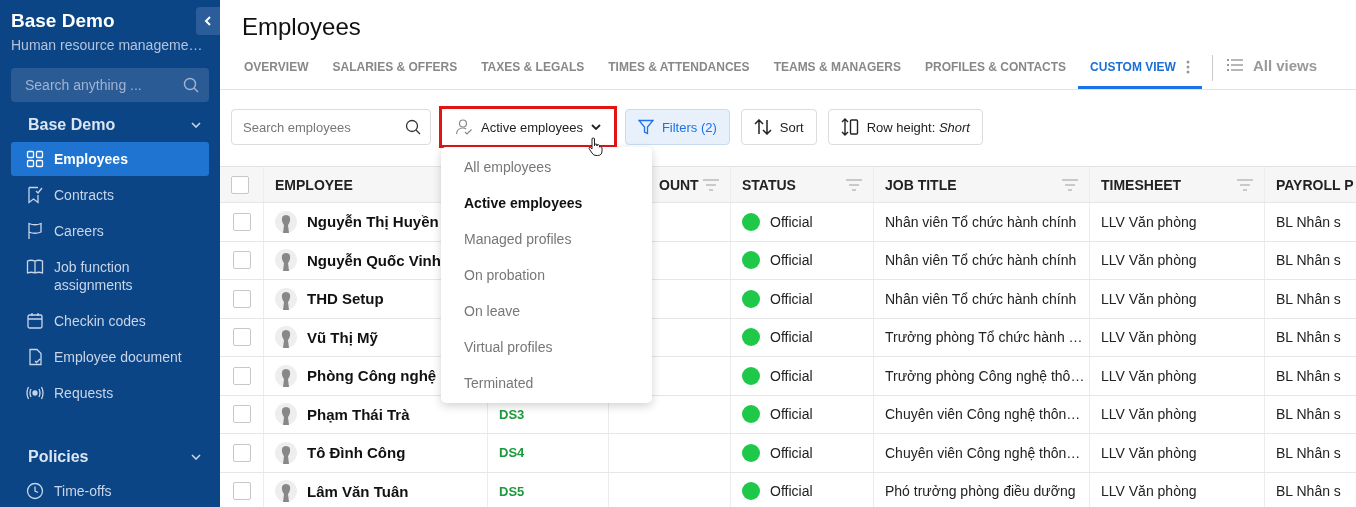 The height and width of the screenshot is (507, 1356). I want to click on search-field: Search employees, so click(331, 127).